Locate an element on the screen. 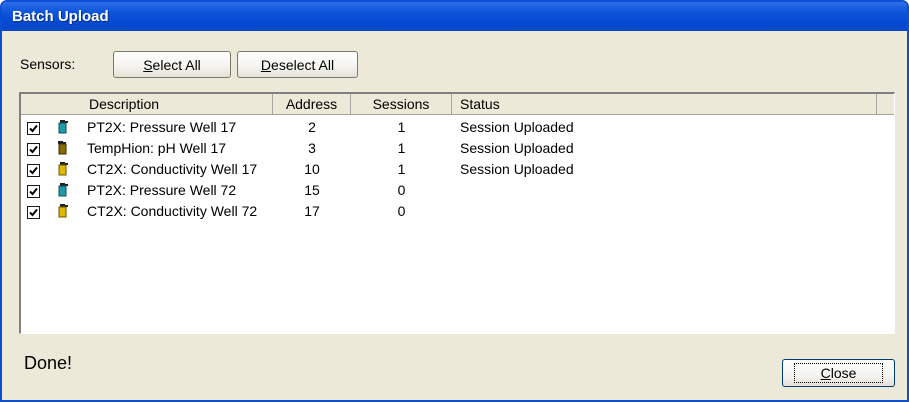 The height and width of the screenshot is (402, 909). sensor-address: 2 is located at coordinates (312, 127).